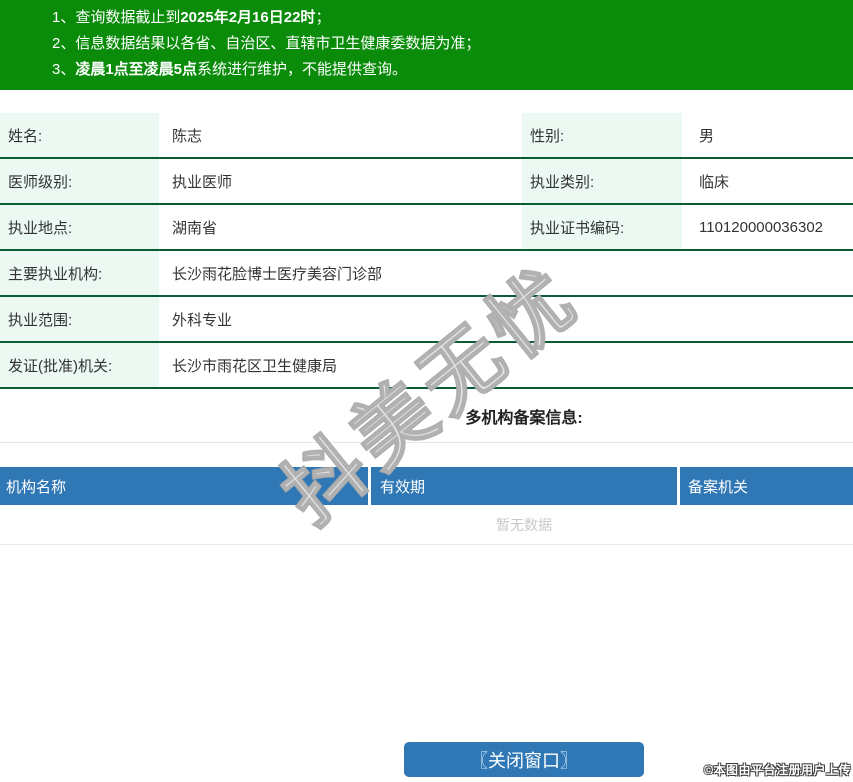 The image size is (853, 782). What do you see at coordinates (79, 365) in the screenshot?
I see `issuing-authority-label: 发证(批准)机关:` at bounding box center [79, 365].